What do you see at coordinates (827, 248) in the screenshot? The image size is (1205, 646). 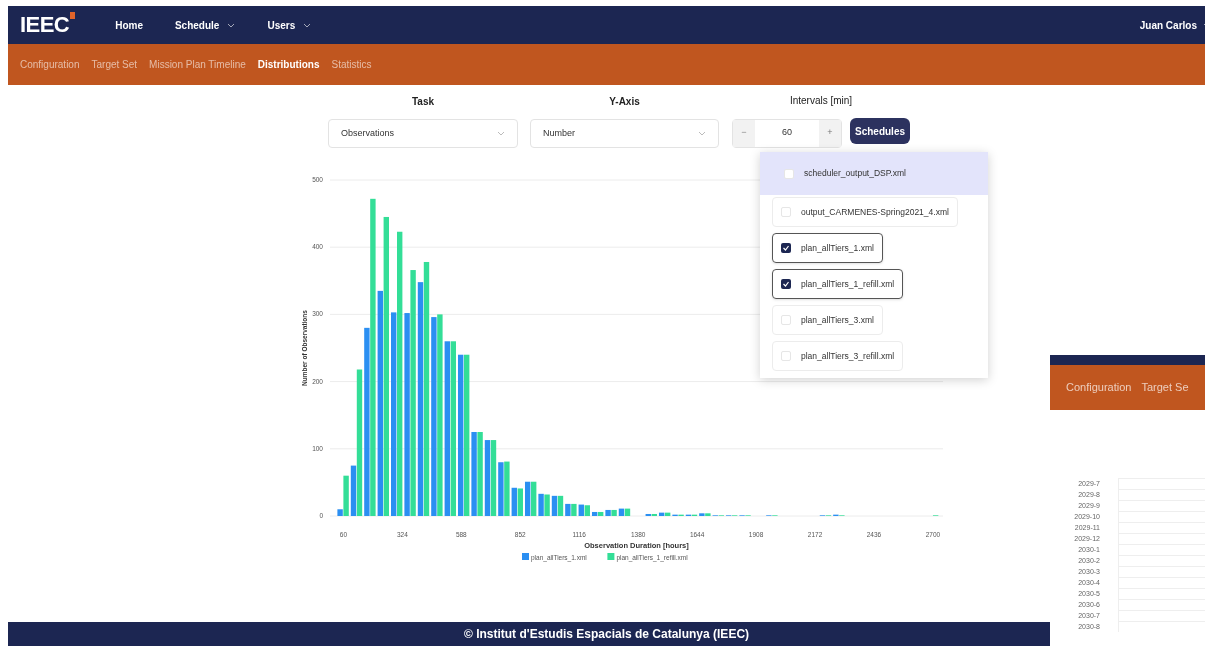 I see `schedule-option: plan_allTiers_1.xml` at bounding box center [827, 248].